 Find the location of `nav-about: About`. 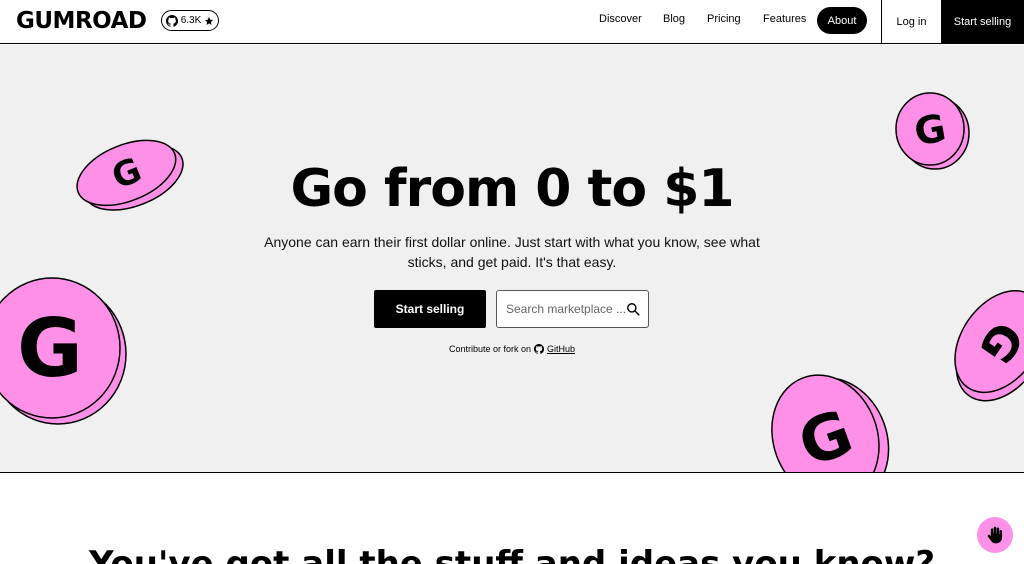

nav-about: About is located at coordinates (842, 20).